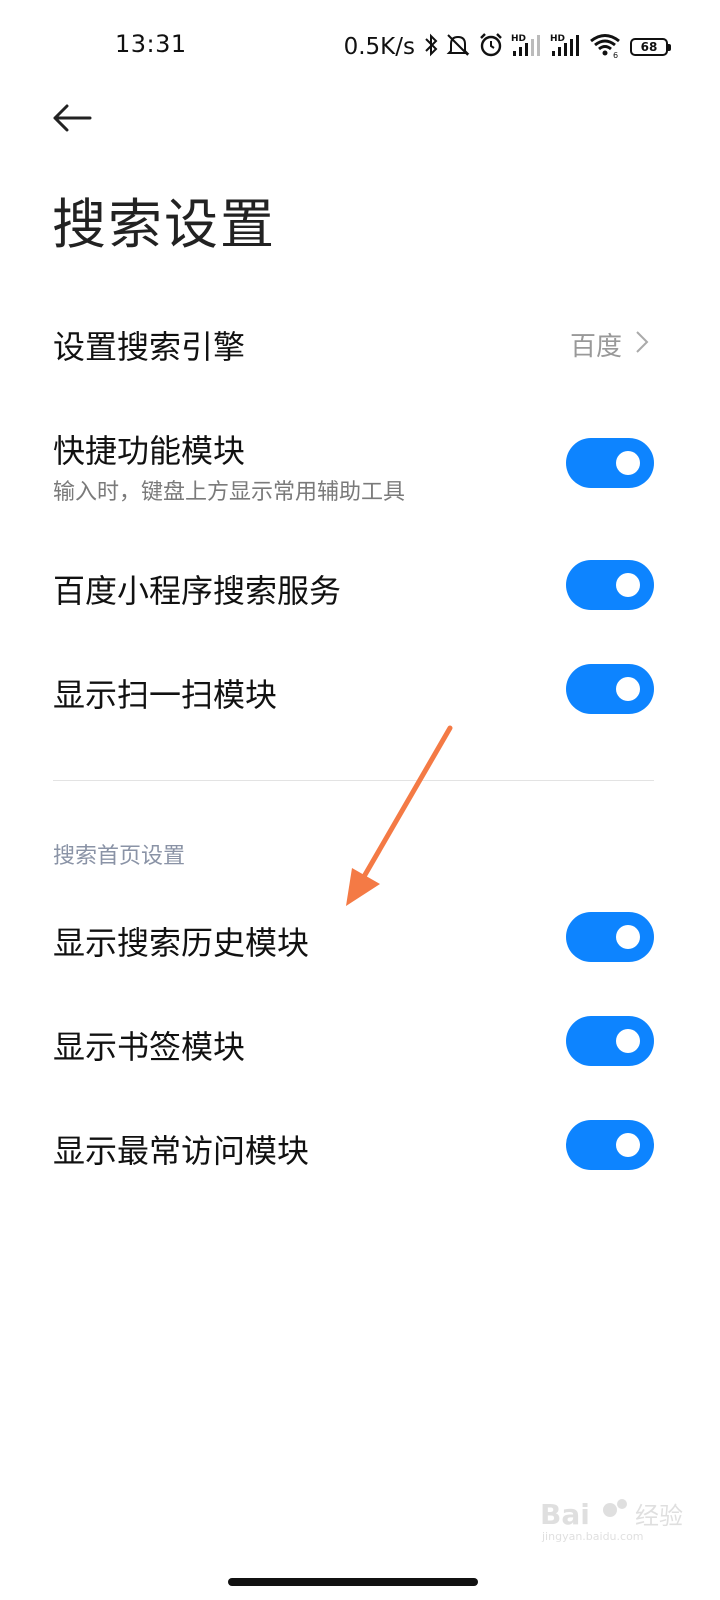 This screenshot has height=1600, width=720. I want to click on wifi-icon: 6, so click(605, 47).